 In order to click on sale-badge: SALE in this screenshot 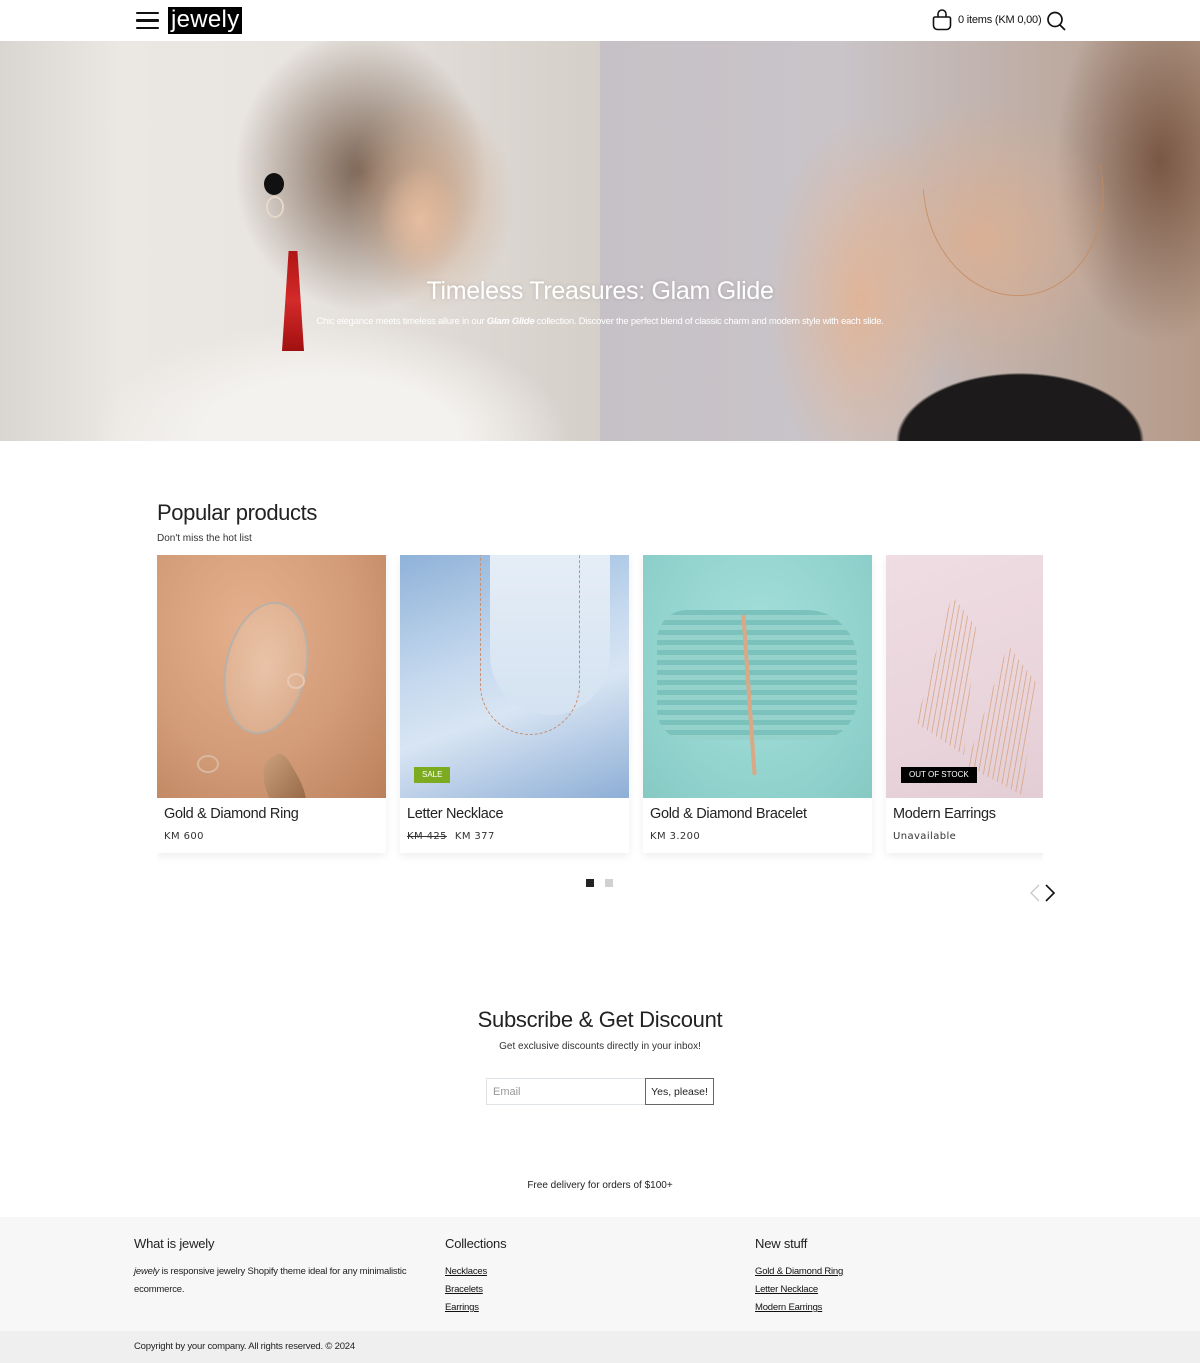, I will do `click(432, 775)`.